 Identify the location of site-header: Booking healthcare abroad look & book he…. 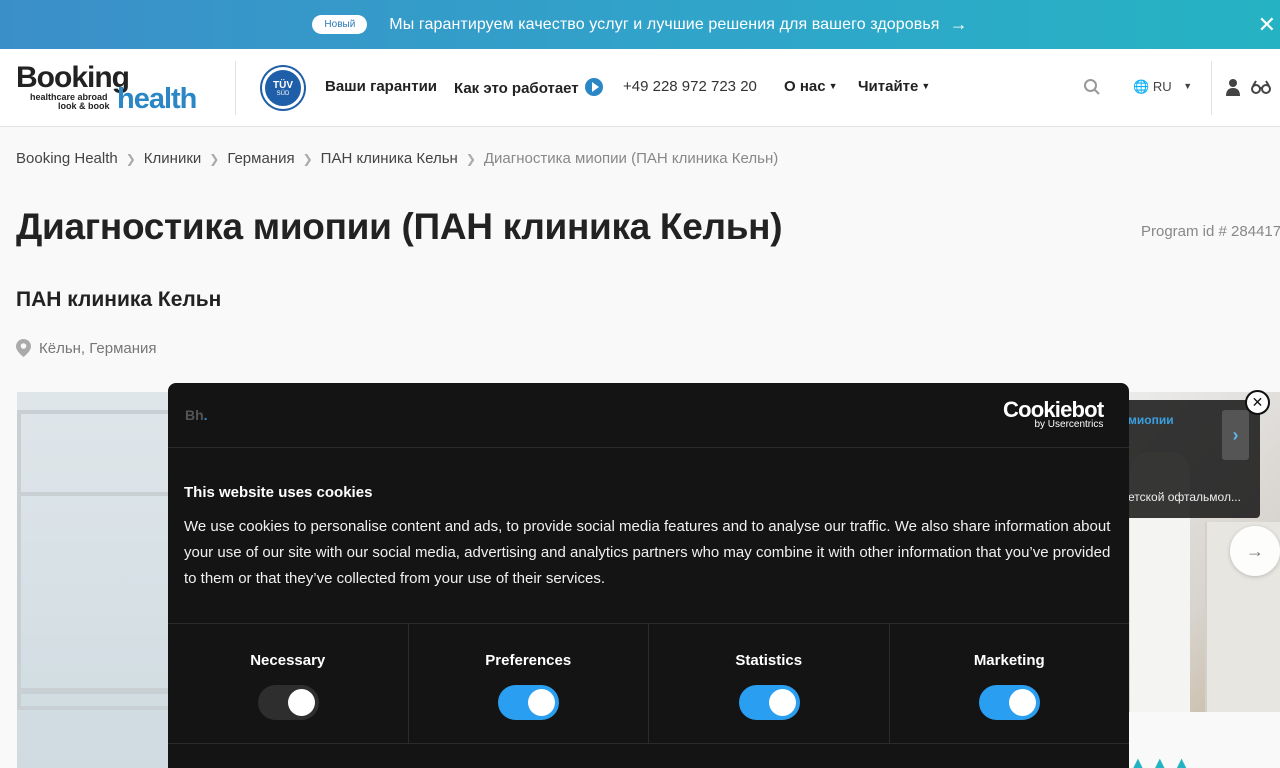
(640, 88).